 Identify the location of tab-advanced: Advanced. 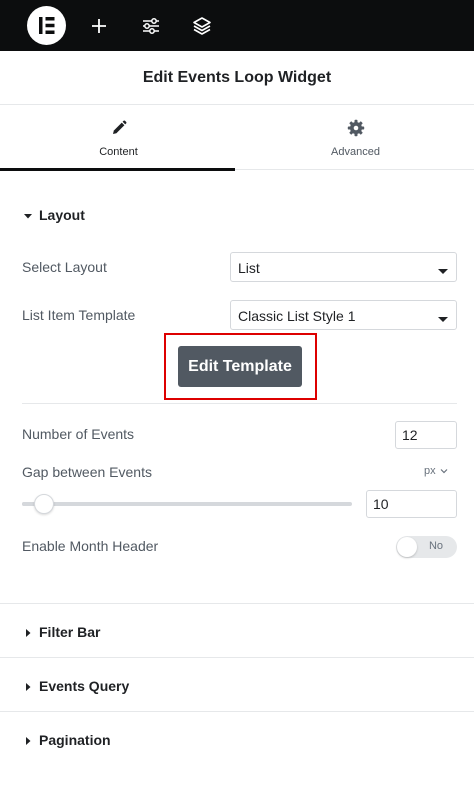
(355, 137).